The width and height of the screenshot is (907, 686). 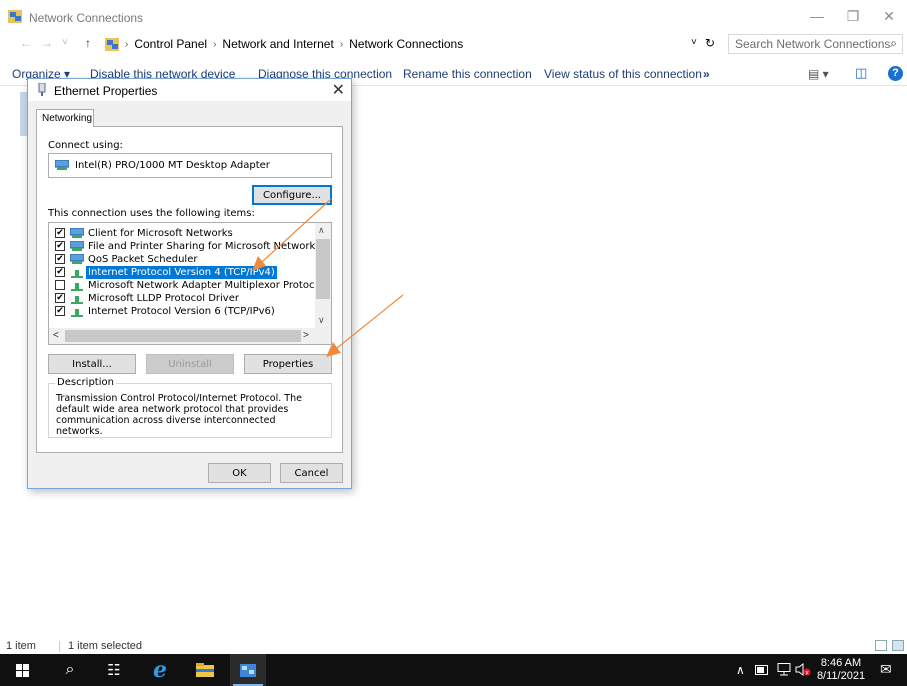 What do you see at coordinates (114, 670) in the screenshot?
I see `task-view-icon: ☷` at bounding box center [114, 670].